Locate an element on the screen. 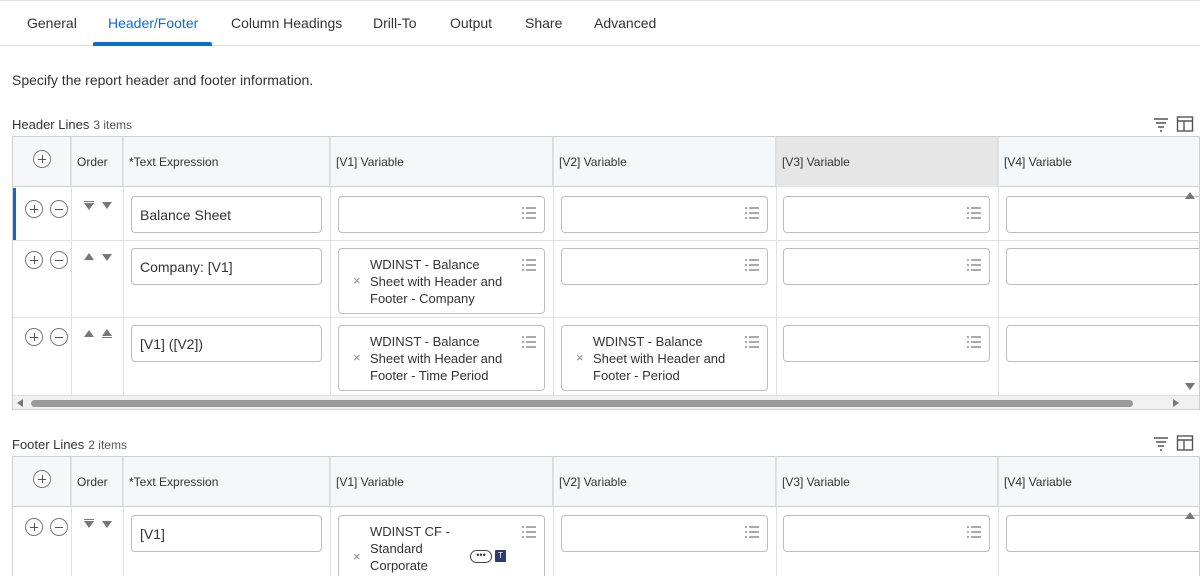 This screenshot has width=1200, height=576. header-lines-title: Header Lines 3 items is located at coordinates (72, 124).